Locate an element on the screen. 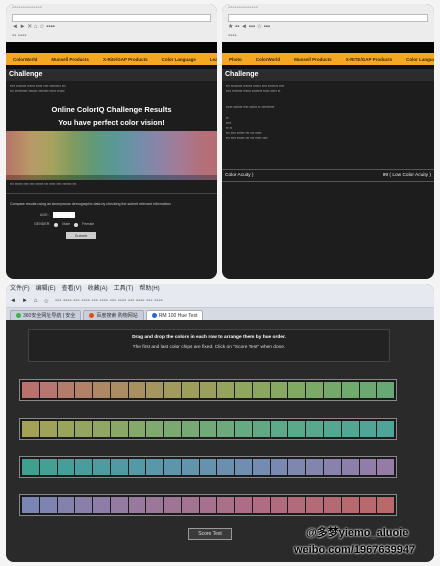 The width and height of the screenshot is (440, 566). right-nav-item: Color Language is located at coordinates (416, 59).